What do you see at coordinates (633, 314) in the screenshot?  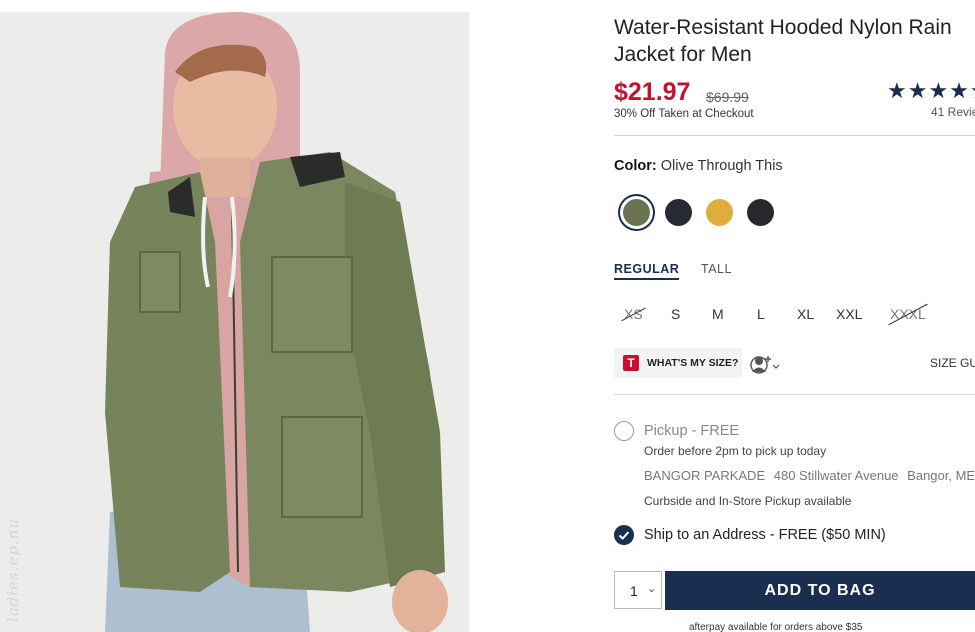 I see `size-option-xs: XS` at bounding box center [633, 314].